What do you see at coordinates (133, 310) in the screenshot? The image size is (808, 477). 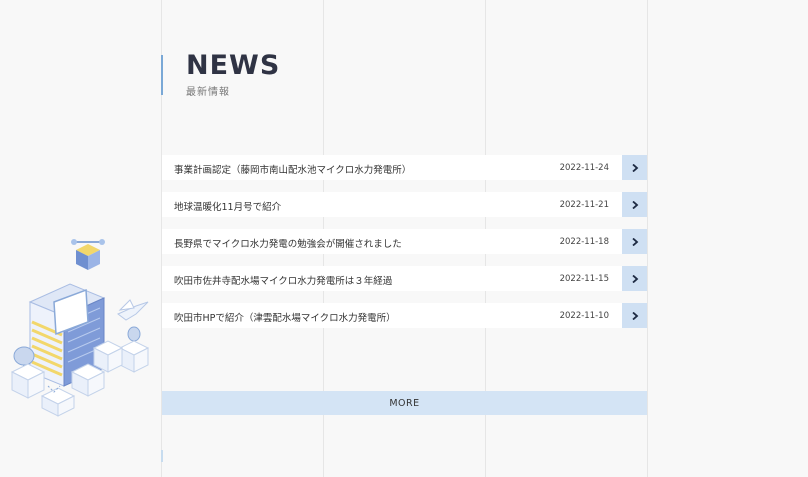 I see `bird-icon` at bounding box center [133, 310].